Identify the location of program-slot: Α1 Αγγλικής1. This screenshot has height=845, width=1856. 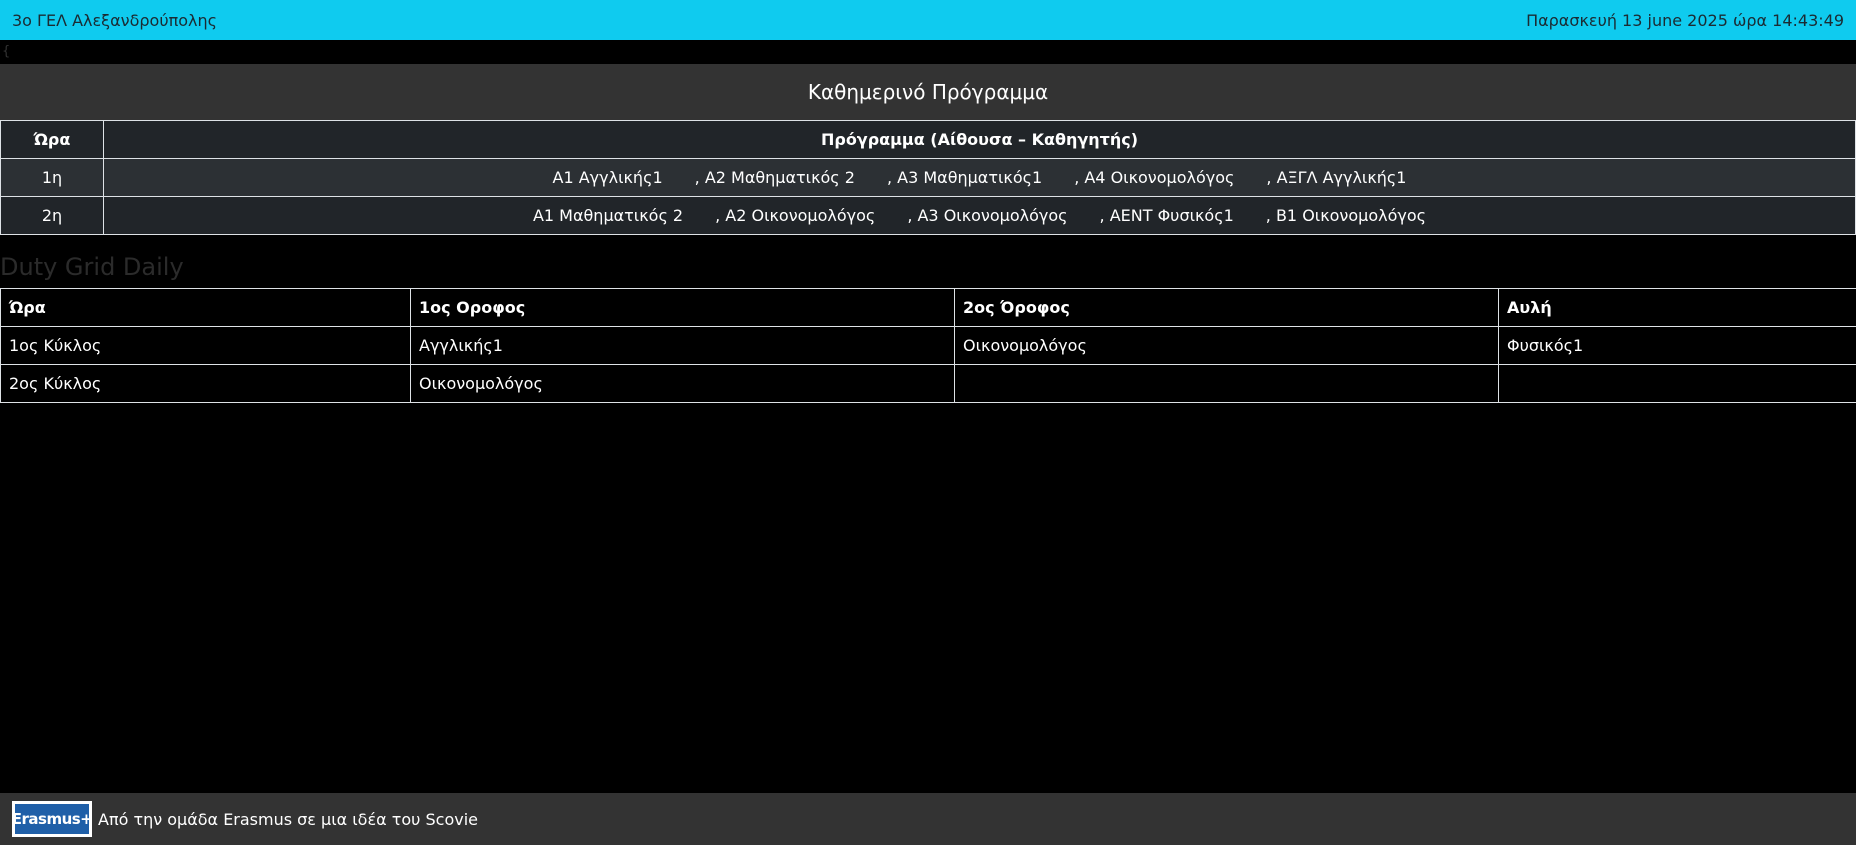
(607, 177).